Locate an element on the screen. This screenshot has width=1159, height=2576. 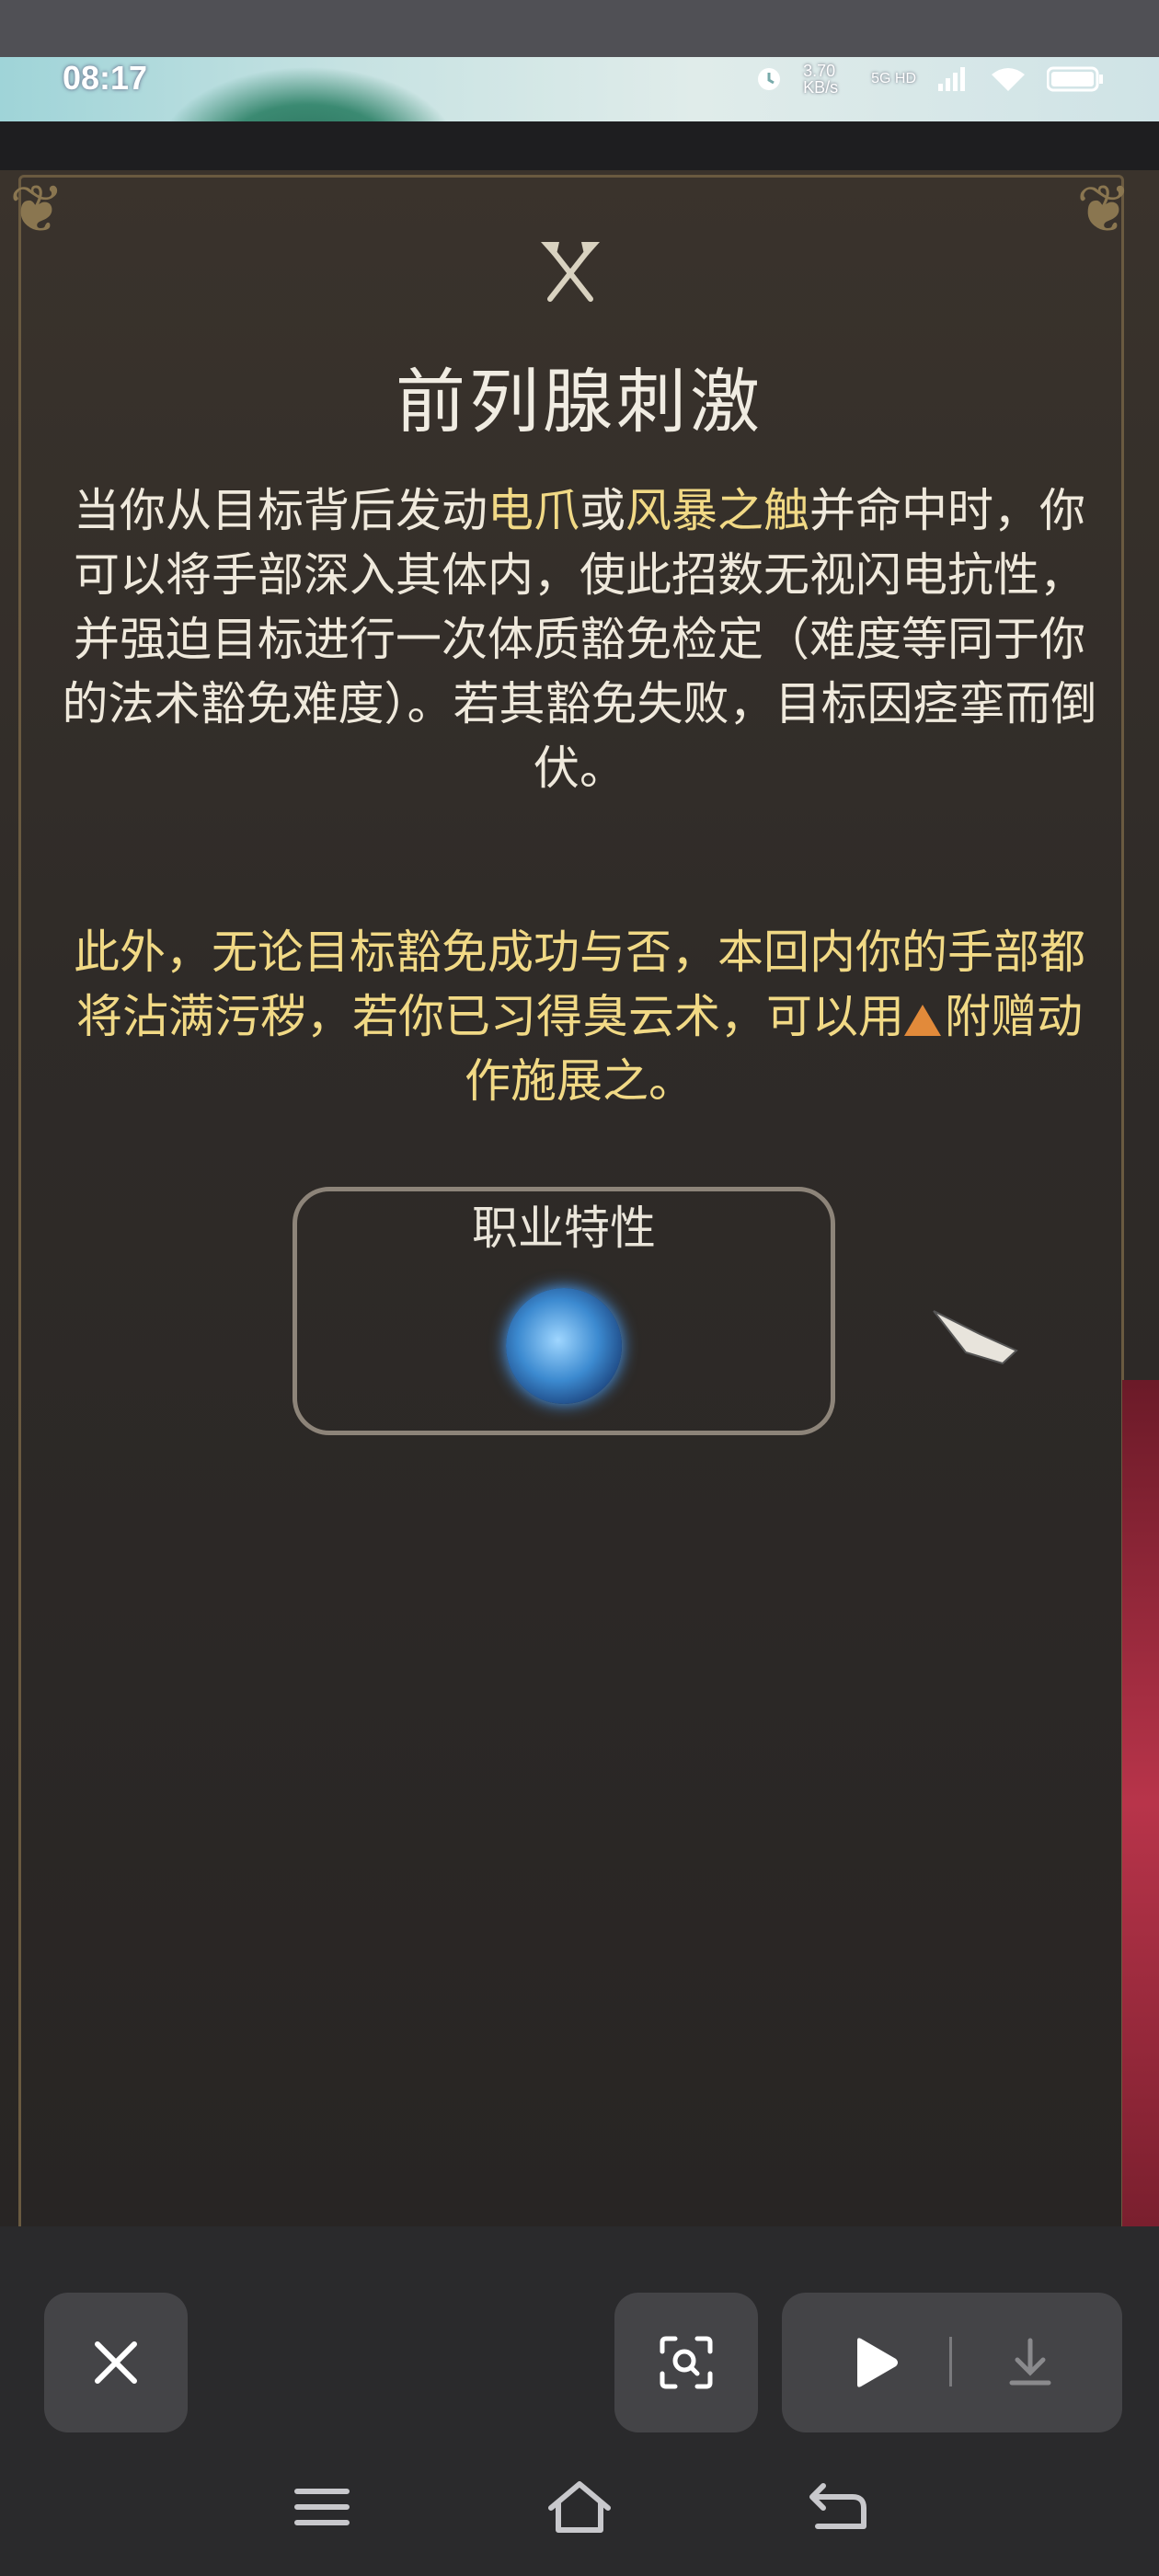
net-speed: 3.70 KB/s is located at coordinates (821, 79).